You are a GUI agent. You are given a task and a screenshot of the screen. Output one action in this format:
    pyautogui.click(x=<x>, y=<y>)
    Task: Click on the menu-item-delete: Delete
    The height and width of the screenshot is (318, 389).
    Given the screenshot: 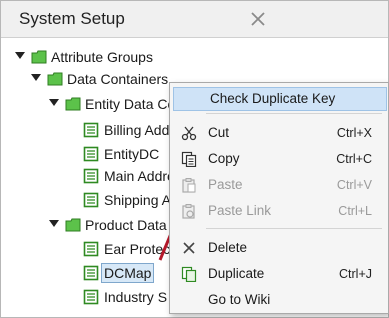 What is the action you would take?
    pyautogui.click(x=279, y=248)
    